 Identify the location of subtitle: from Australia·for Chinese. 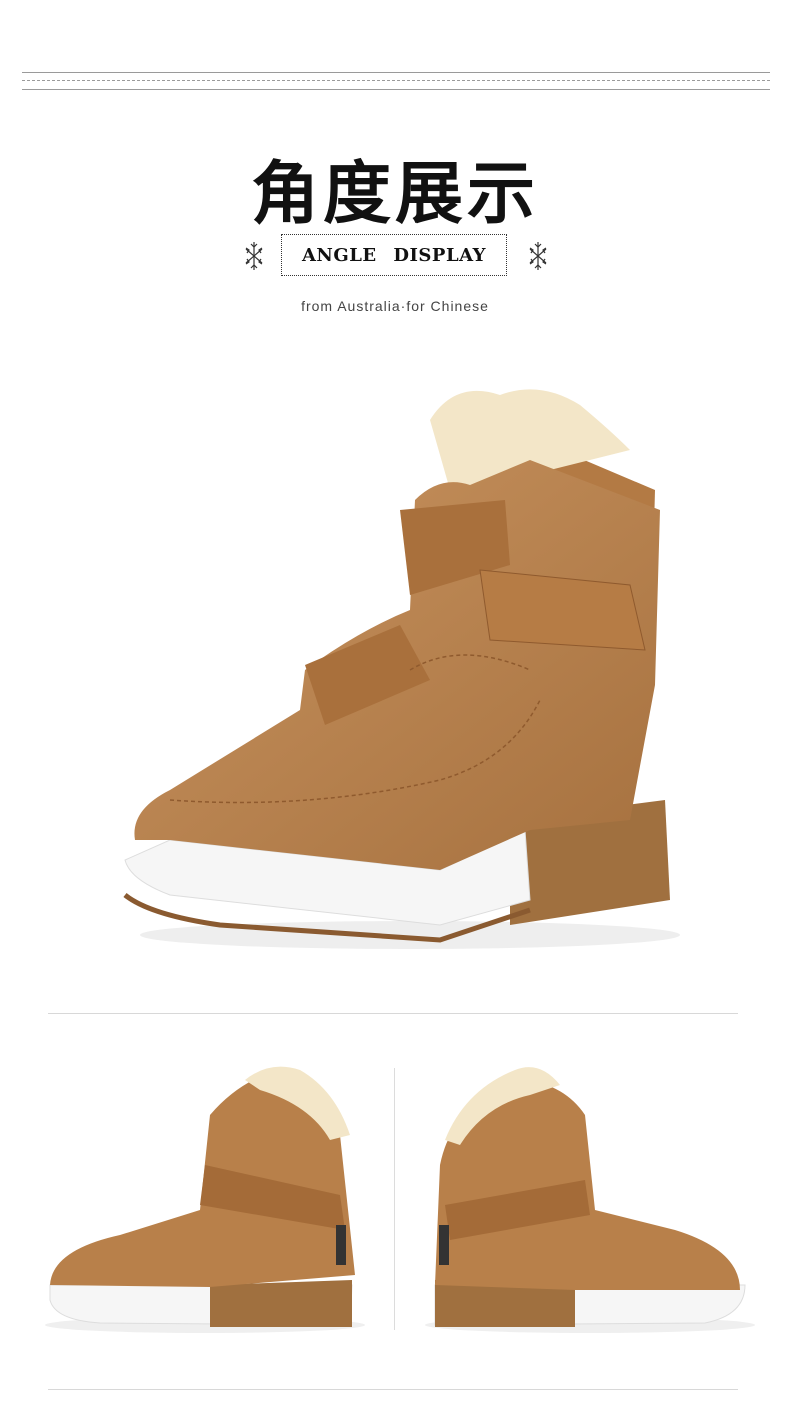
(395, 306).